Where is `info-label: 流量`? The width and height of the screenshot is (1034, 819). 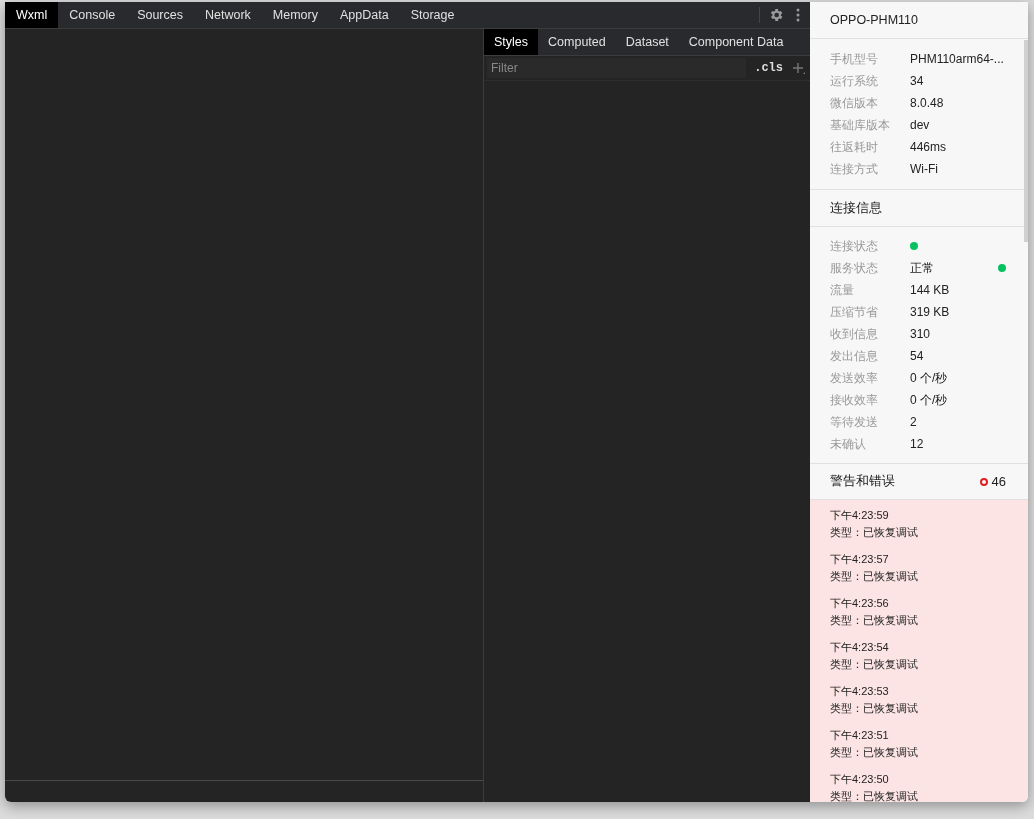 info-label: 流量 is located at coordinates (842, 290).